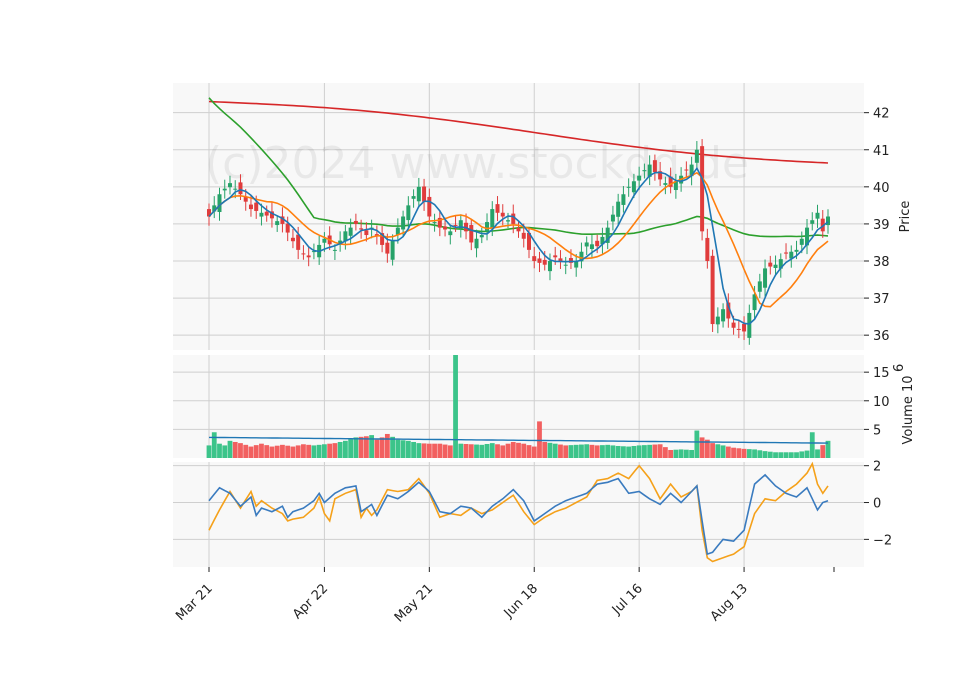 The height and width of the screenshot is (690, 960). Describe the element at coordinates (729, 602) in the screenshot. I see `x-tick-label: Aug 13` at that location.